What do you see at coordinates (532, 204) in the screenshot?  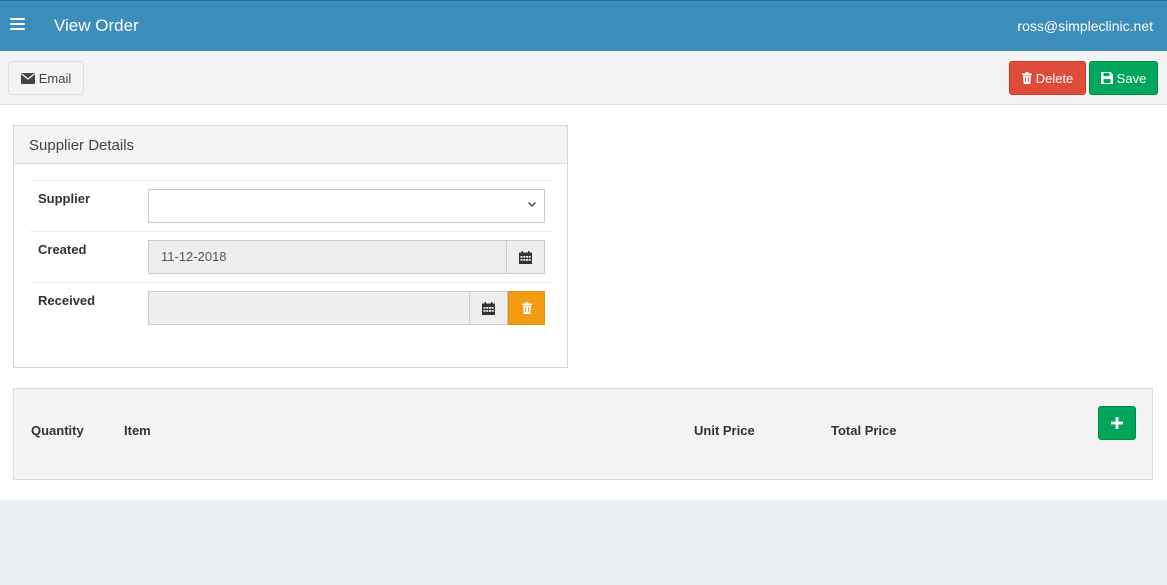 I see `chevron-down-icon` at bounding box center [532, 204].